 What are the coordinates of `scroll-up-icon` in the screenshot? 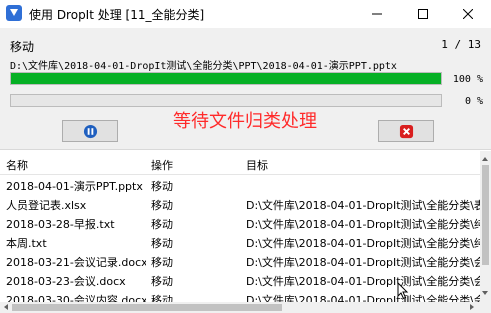 It's located at (485, 159).